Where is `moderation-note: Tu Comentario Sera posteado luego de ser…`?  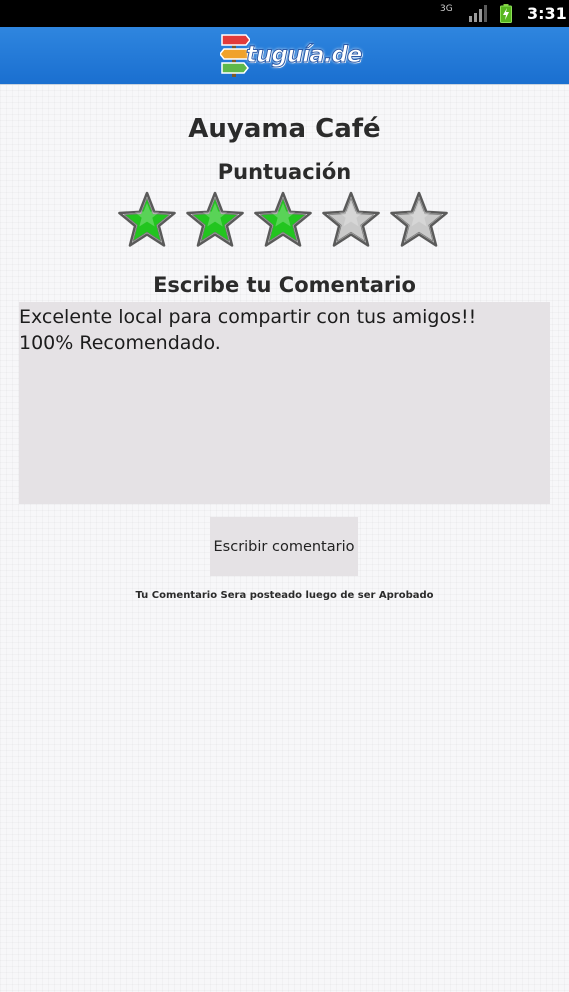 moderation-note: Tu Comentario Sera posteado luego de ser… is located at coordinates (284, 595).